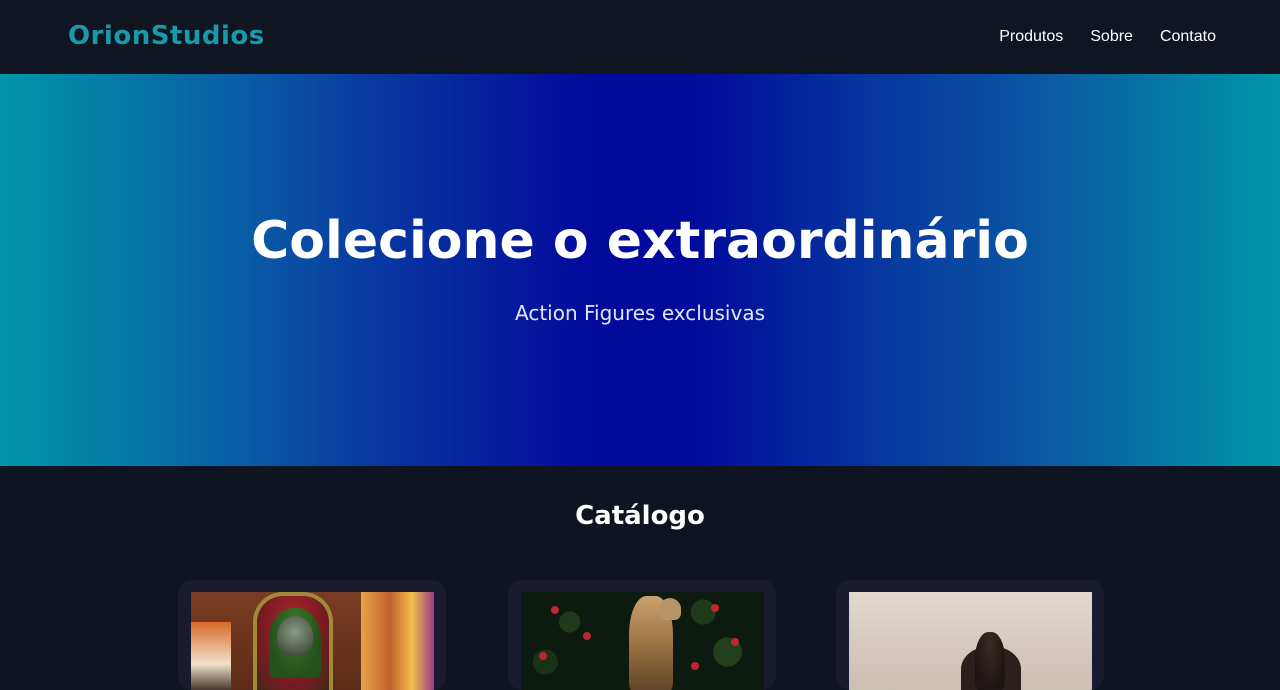 This screenshot has width=1280, height=690. I want to click on background-shelf, so click(211, 656).